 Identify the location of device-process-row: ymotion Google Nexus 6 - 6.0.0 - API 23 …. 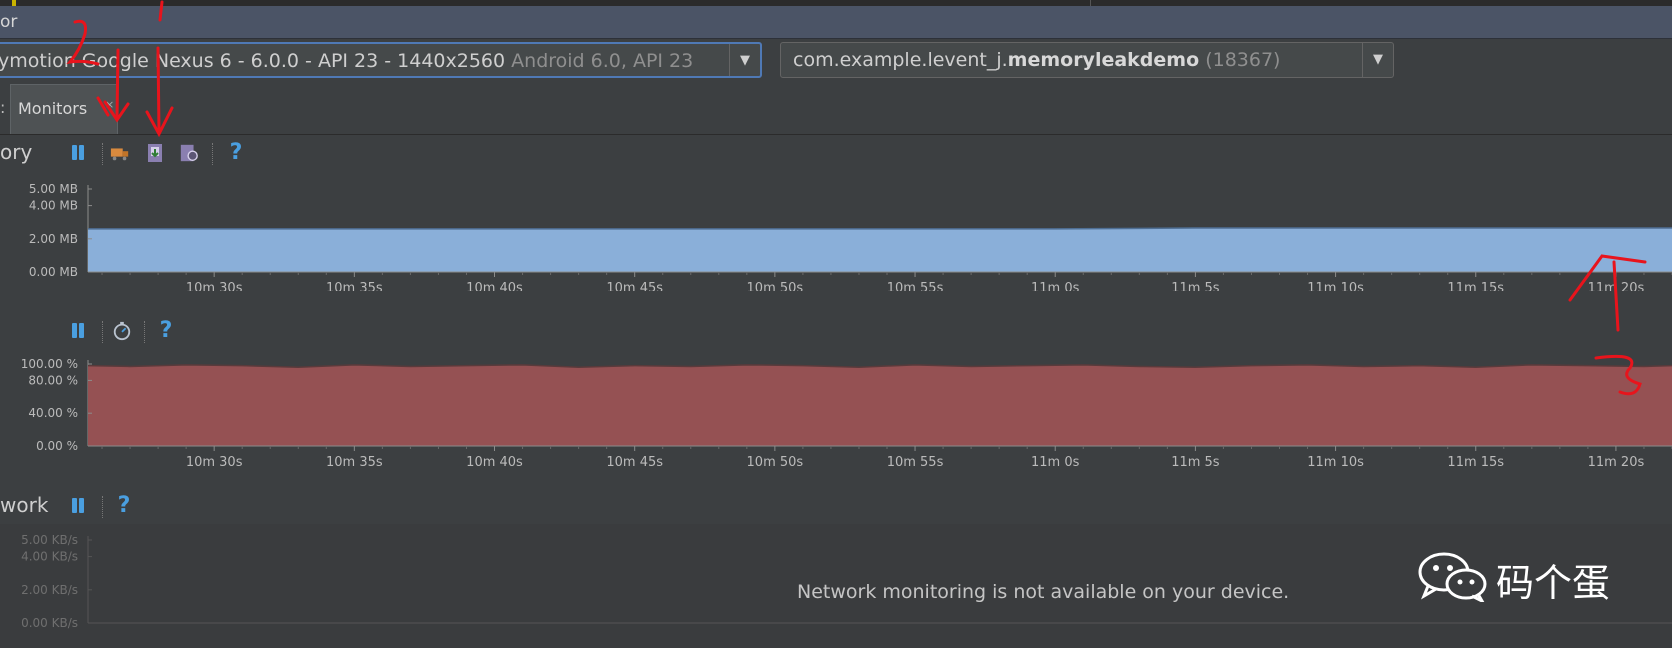
(836, 61).